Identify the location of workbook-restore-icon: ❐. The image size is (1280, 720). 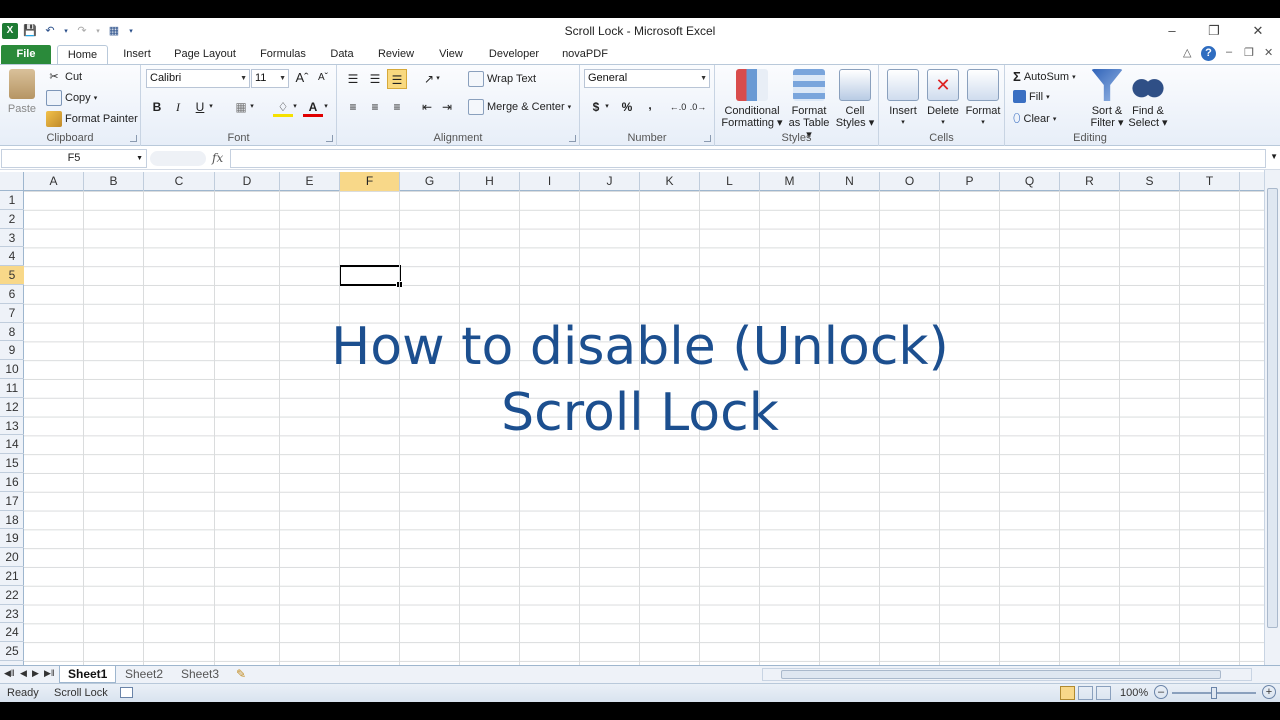
(1249, 52).